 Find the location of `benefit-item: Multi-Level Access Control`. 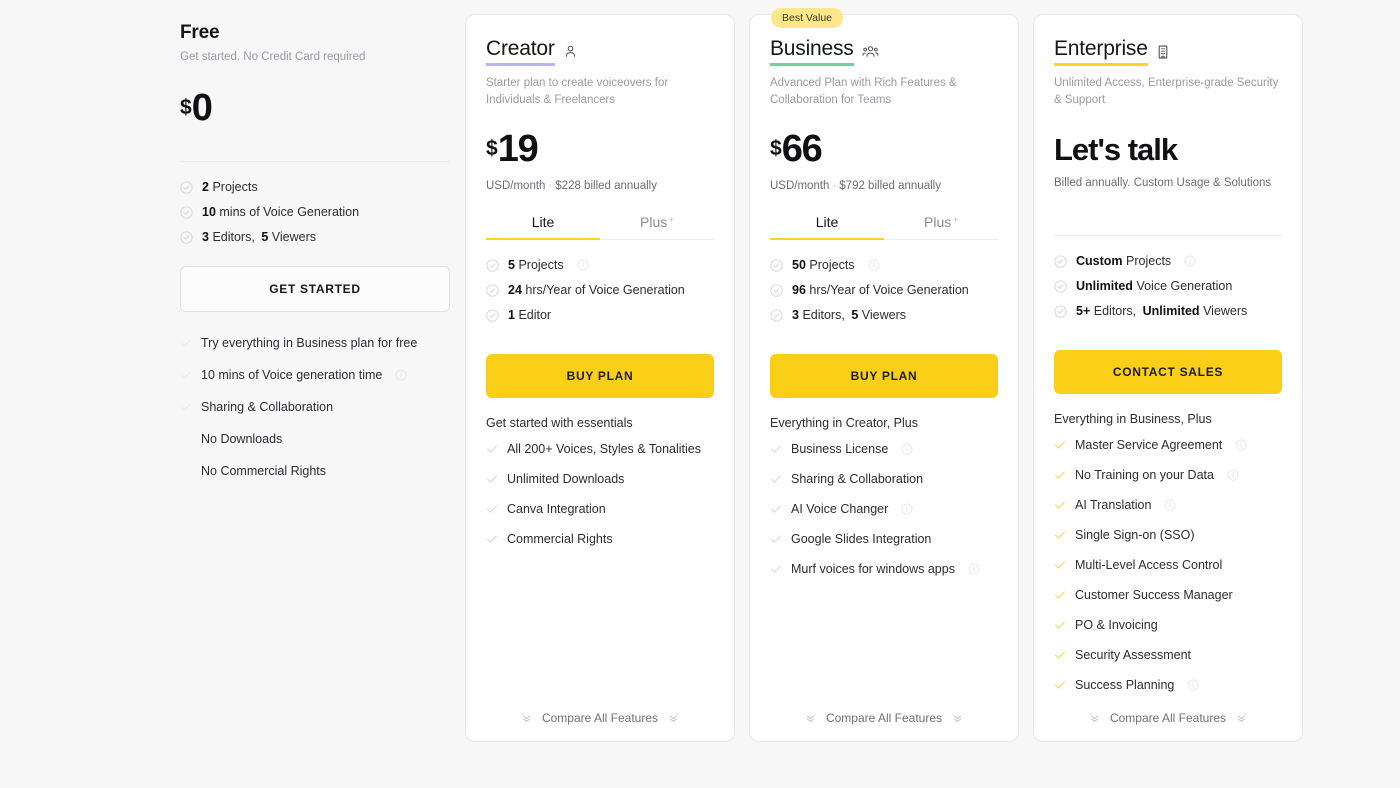

benefit-item: Multi-Level Access Control is located at coordinates (1168, 565).